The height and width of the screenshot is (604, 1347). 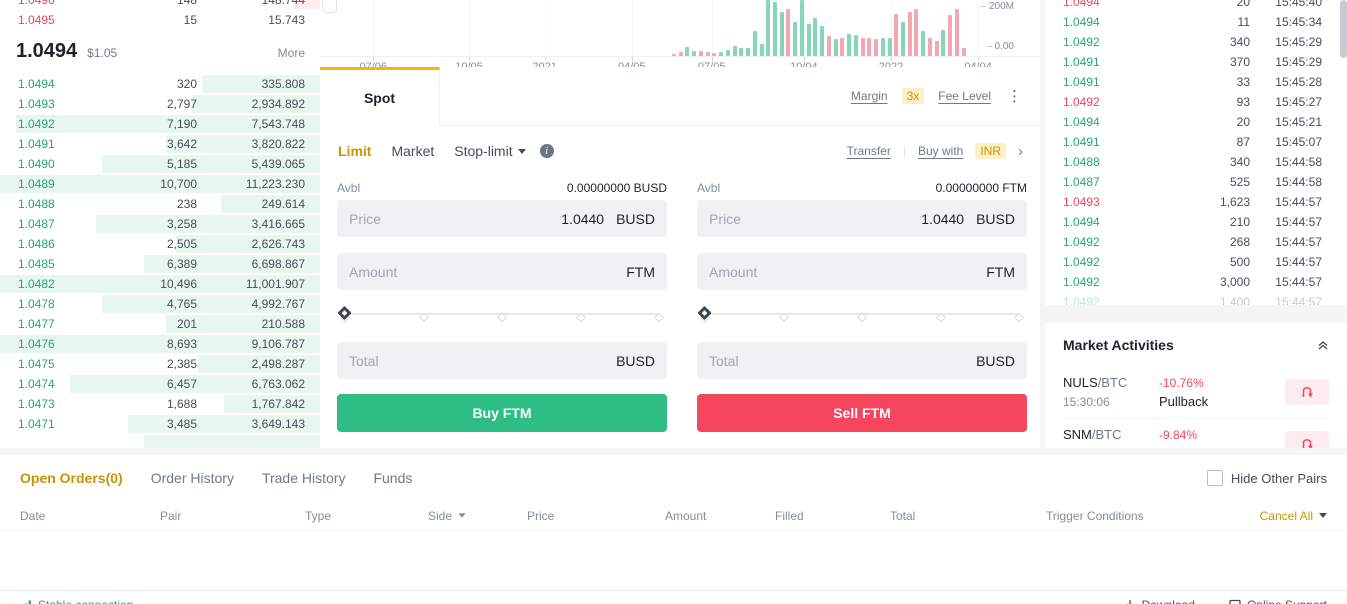 I want to click on market-activity-row: SNM/BTC 15:30:06 -9.84% Pullback, so click(x=1196, y=433).